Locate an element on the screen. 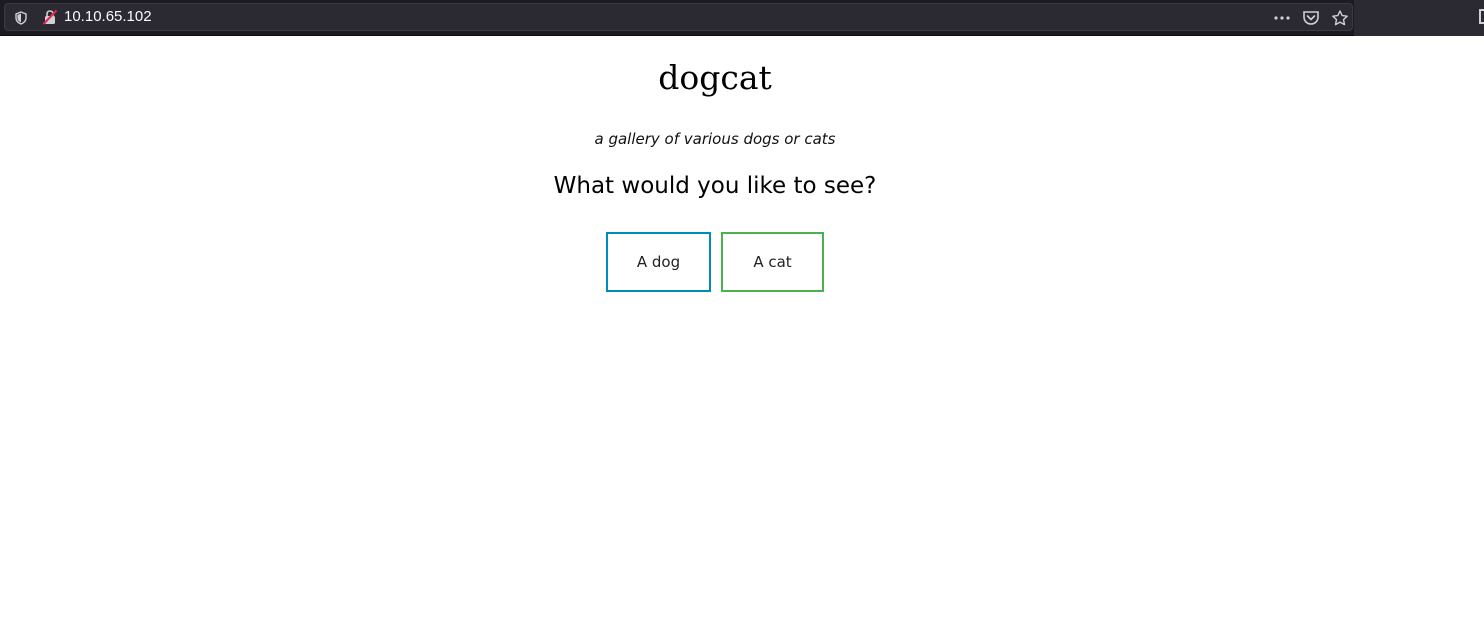  address-bar: 10.10.65.102 is located at coordinates (678, 17).